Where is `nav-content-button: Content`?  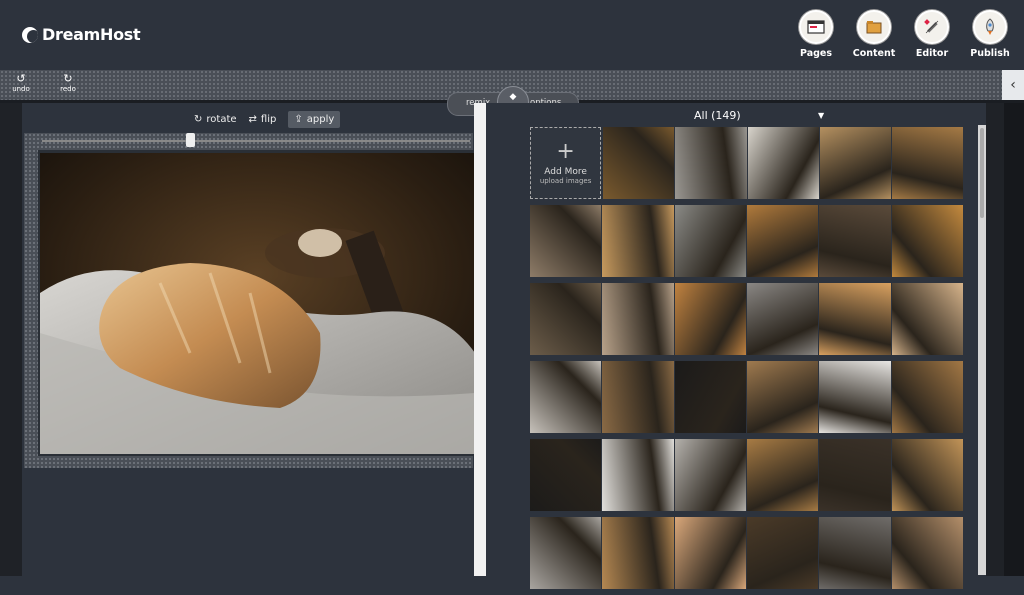 nav-content-button: Content is located at coordinates (874, 34).